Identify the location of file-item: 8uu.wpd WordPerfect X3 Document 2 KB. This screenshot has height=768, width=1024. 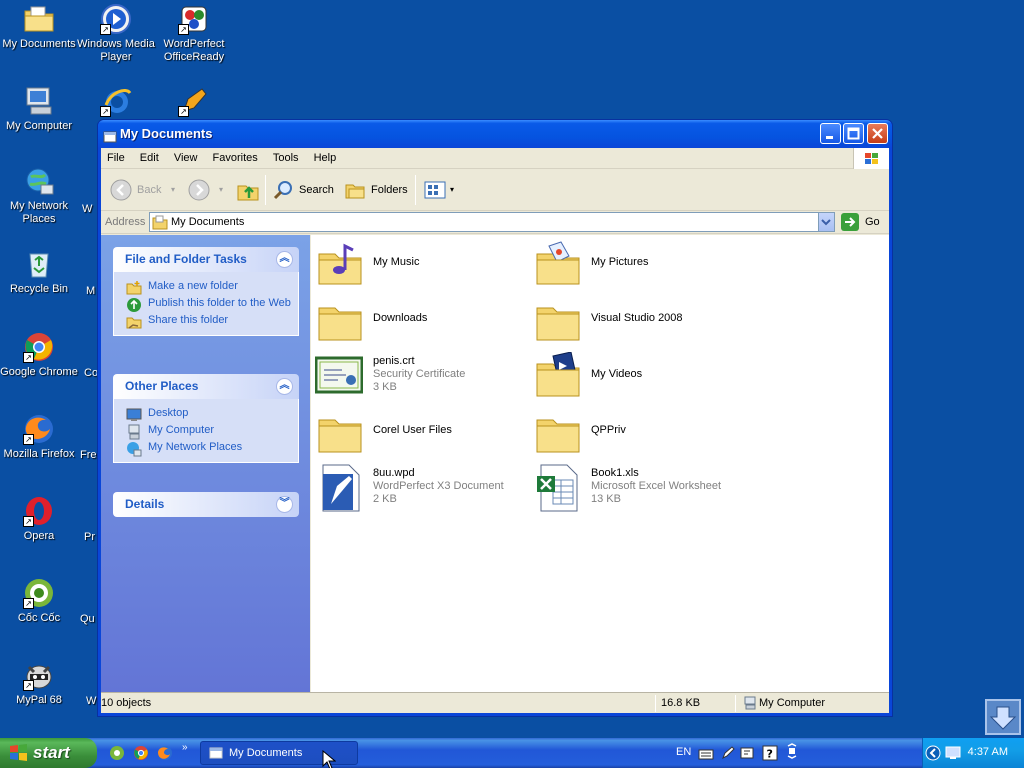
(422, 489).